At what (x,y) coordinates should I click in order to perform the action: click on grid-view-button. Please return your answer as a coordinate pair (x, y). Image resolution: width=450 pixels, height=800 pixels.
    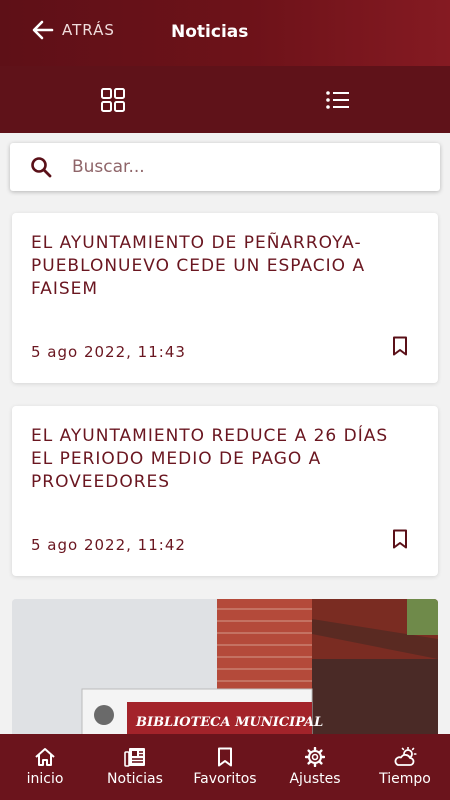
    Looking at the image, I should click on (112, 99).